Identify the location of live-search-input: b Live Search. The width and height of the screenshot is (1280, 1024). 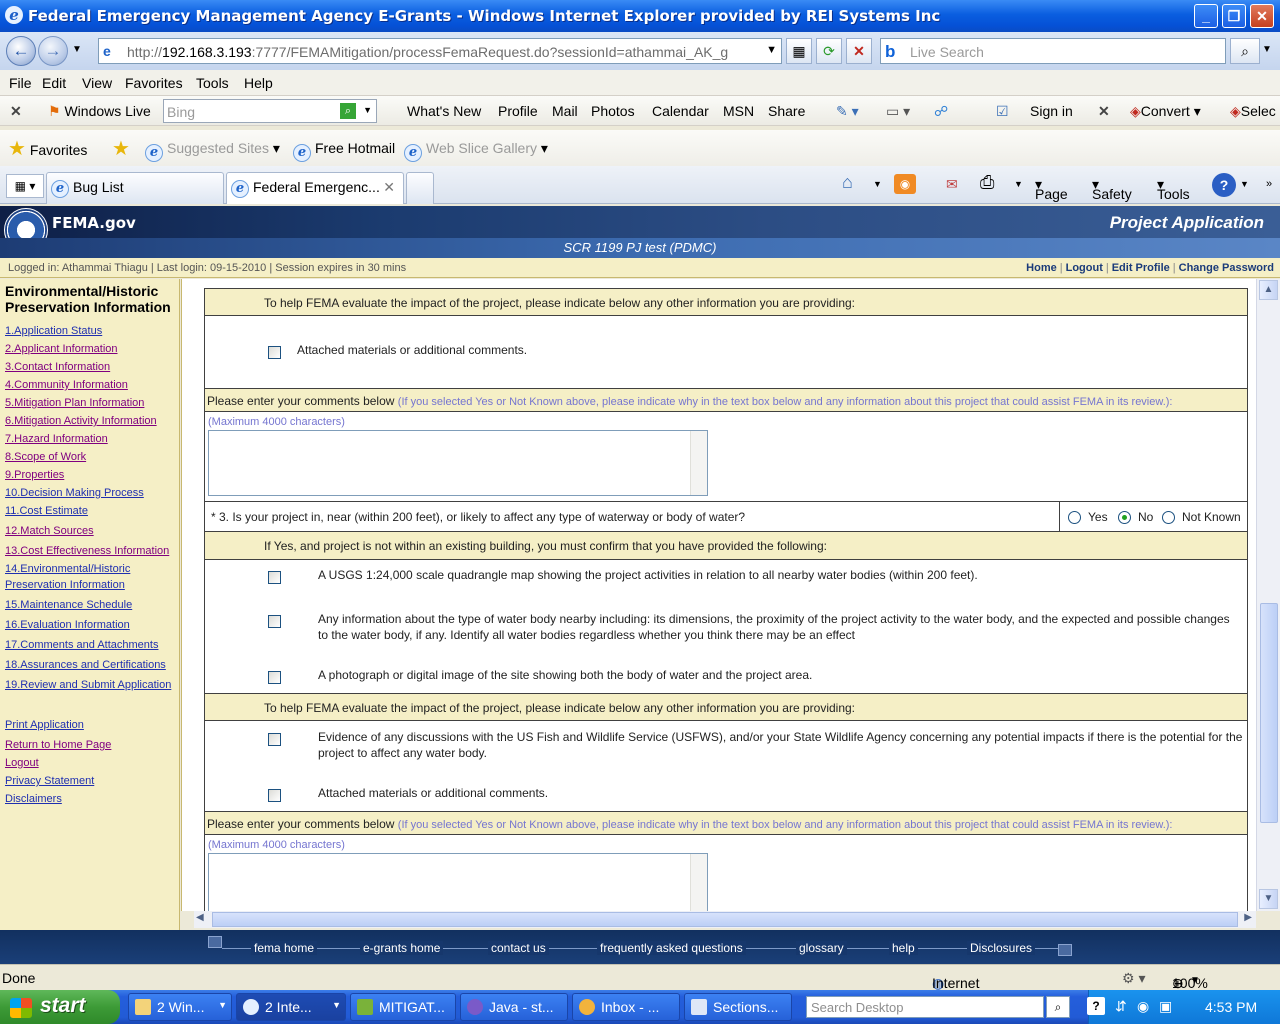
(1053, 51).